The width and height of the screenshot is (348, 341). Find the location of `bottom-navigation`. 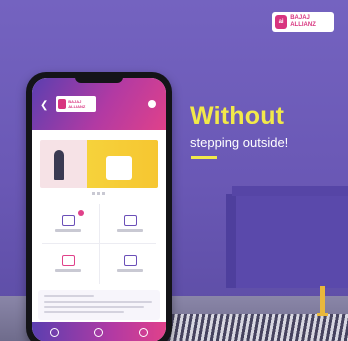

bottom-navigation is located at coordinates (99, 331).